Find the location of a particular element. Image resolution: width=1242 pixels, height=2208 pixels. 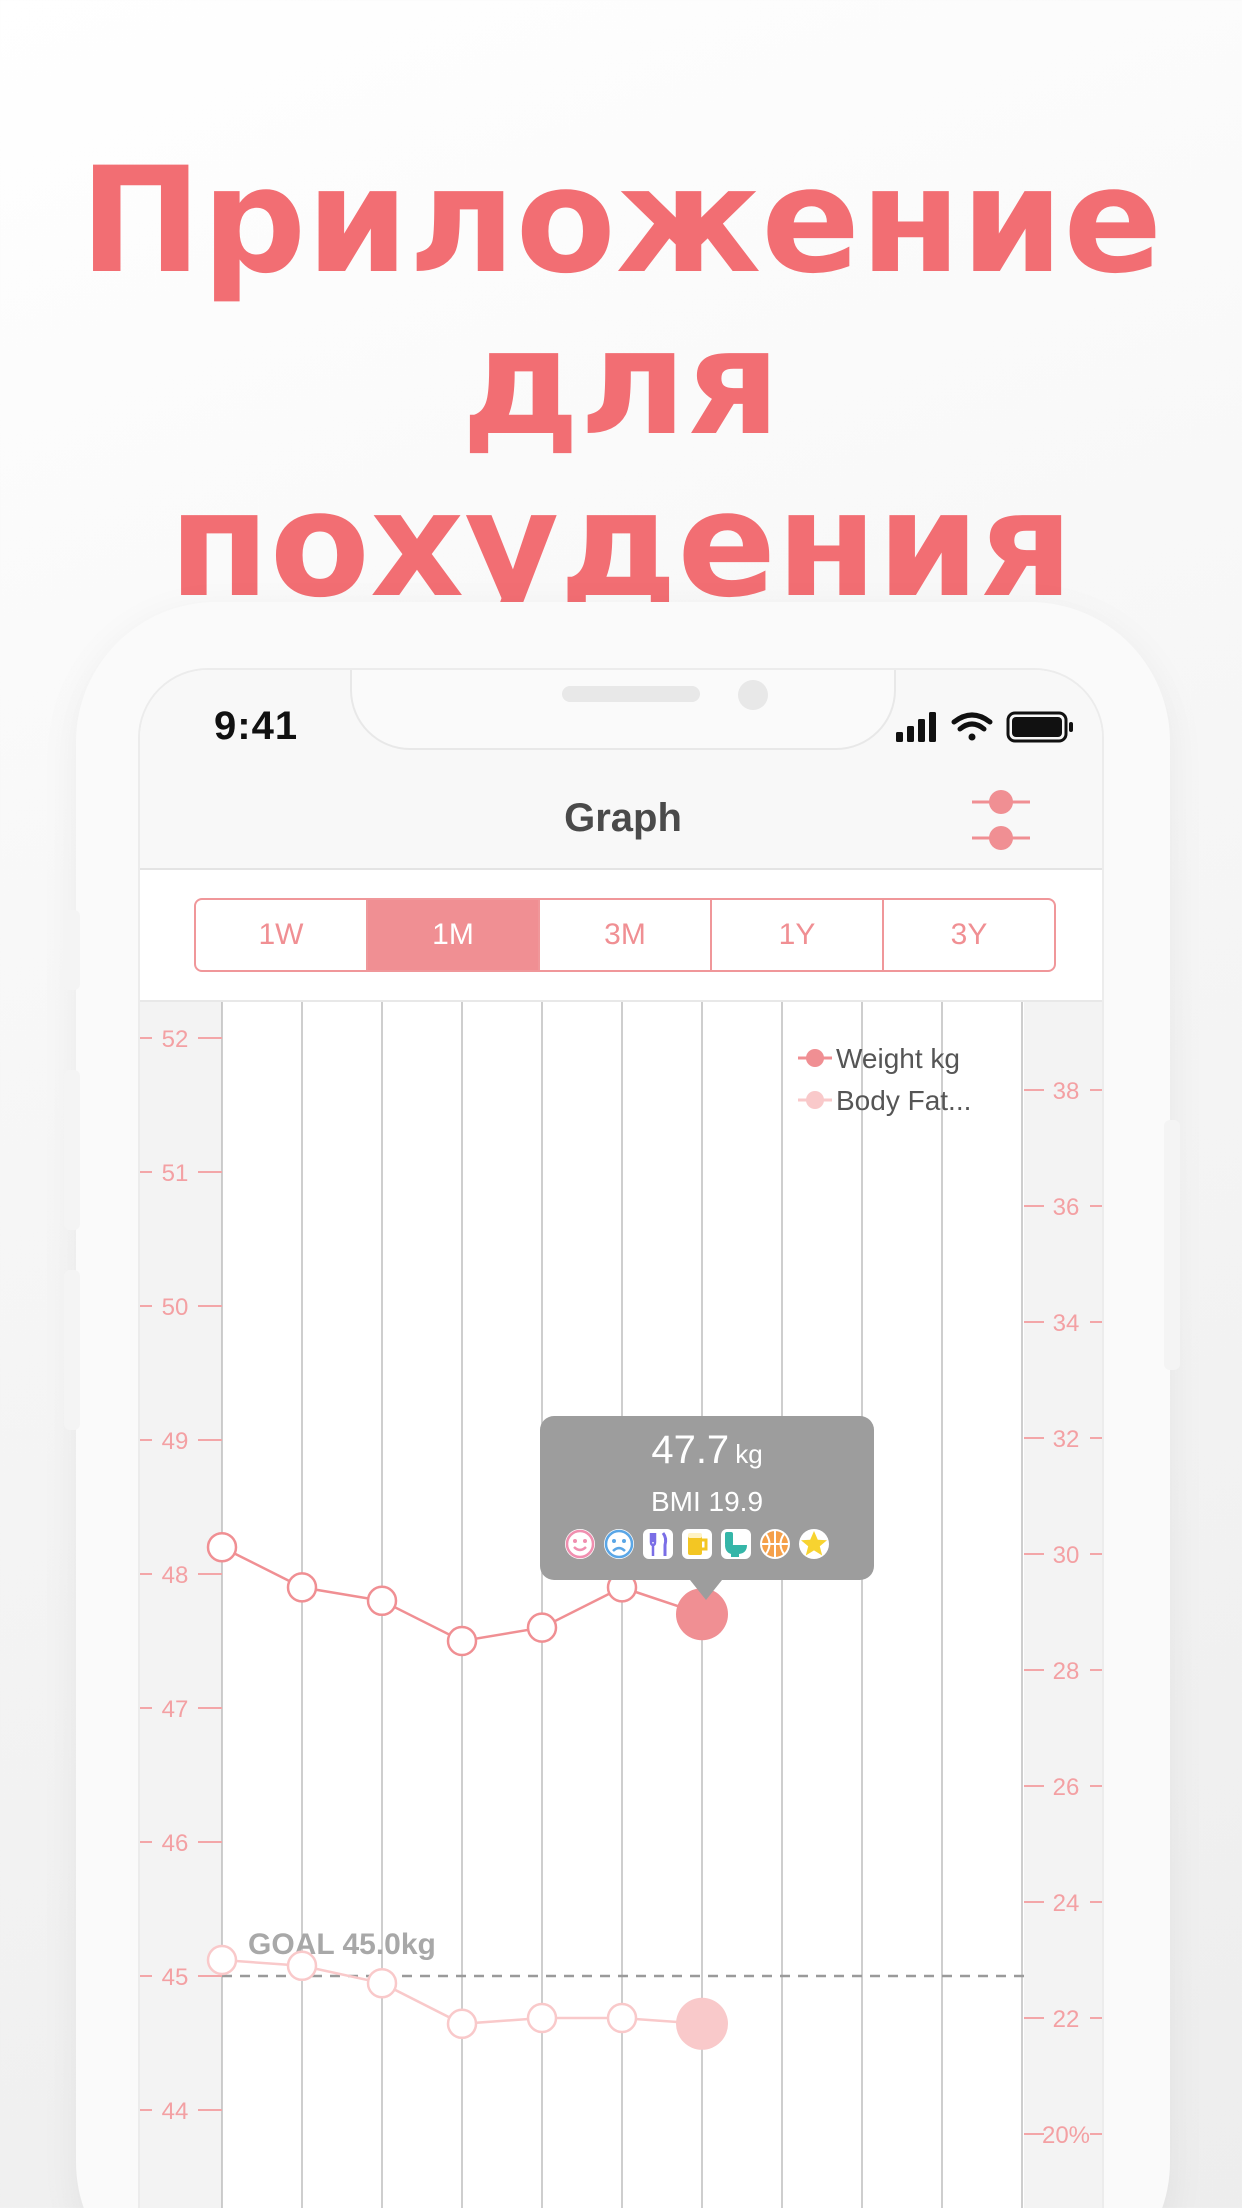

left-tick-label: 50 is located at coordinates (175, 1307).